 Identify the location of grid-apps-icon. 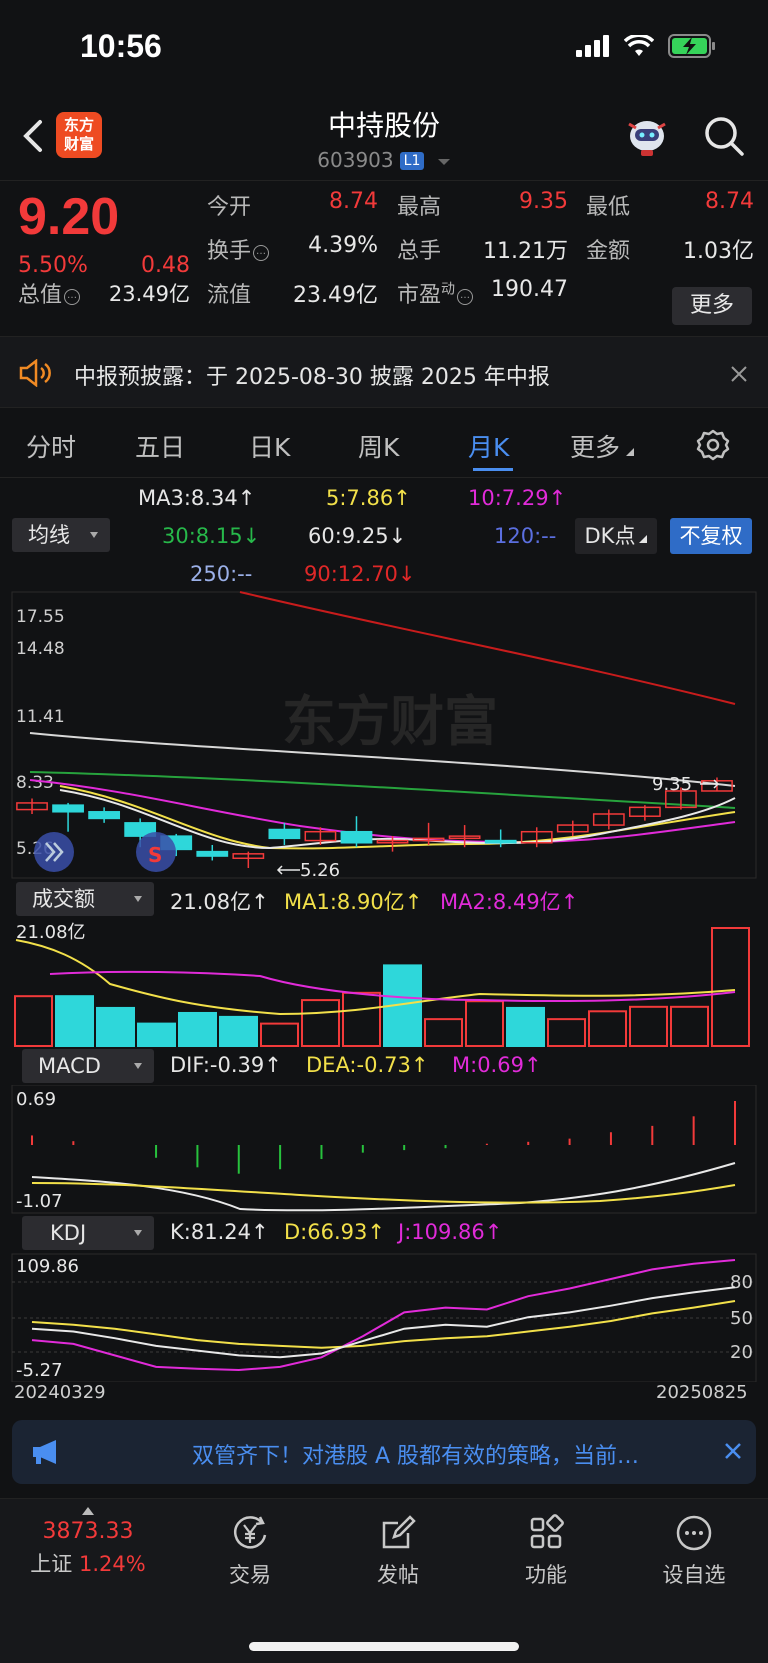
(547, 1531).